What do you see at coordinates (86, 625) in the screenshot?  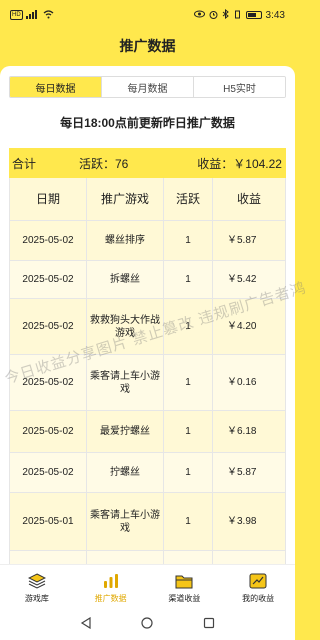 I see `back-icon` at bounding box center [86, 625].